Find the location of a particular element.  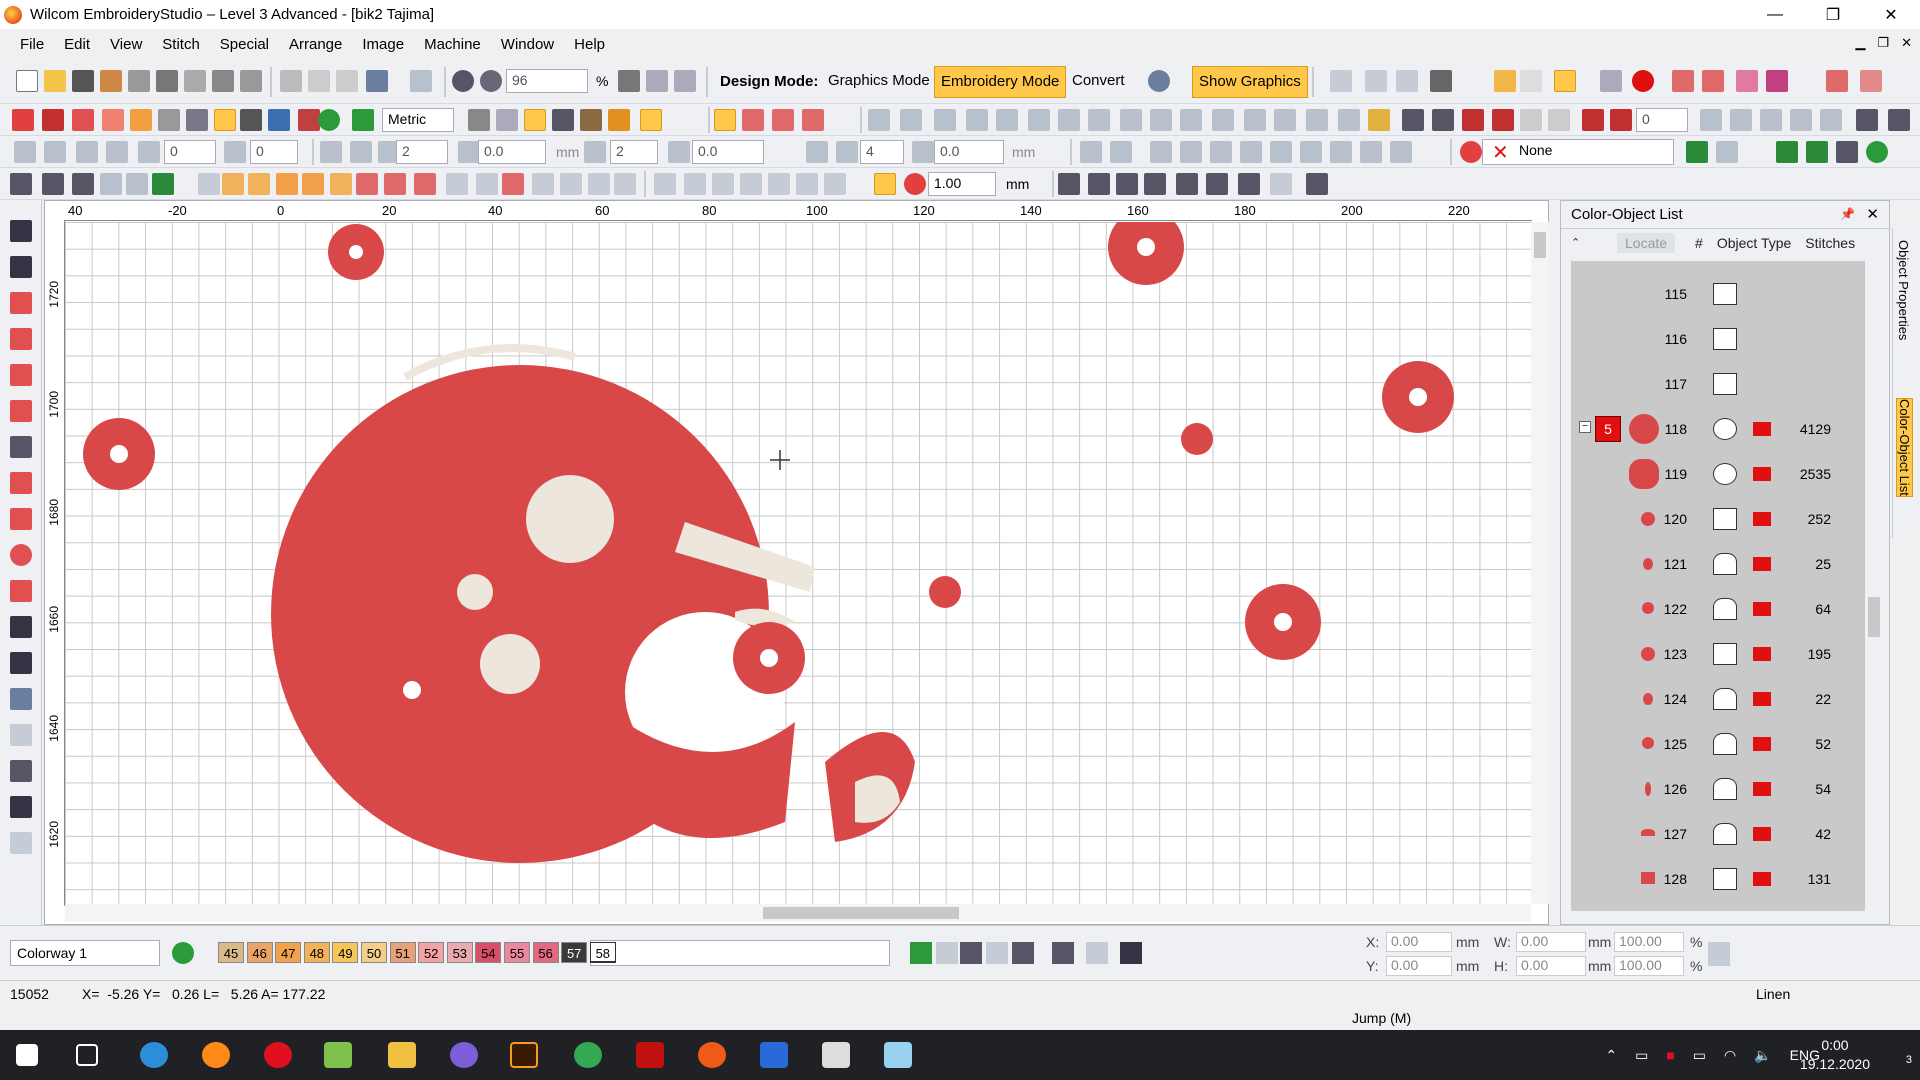

shape-tool-icon is located at coordinates (21, 519).